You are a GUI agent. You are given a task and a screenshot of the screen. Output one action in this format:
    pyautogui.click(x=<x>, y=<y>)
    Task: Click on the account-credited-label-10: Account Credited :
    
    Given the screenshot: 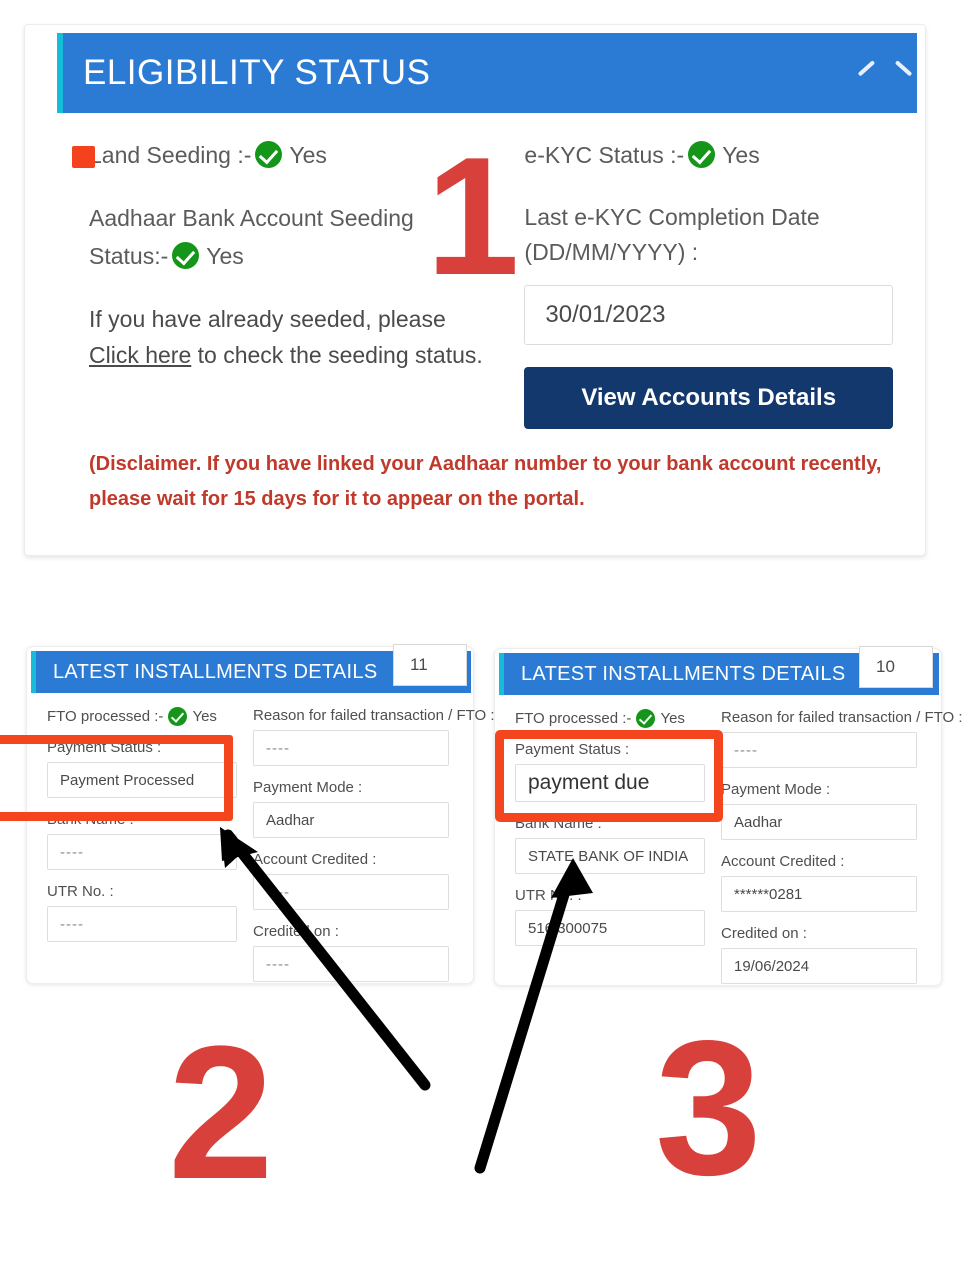 What is the action you would take?
    pyautogui.click(x=783, y=861)
    